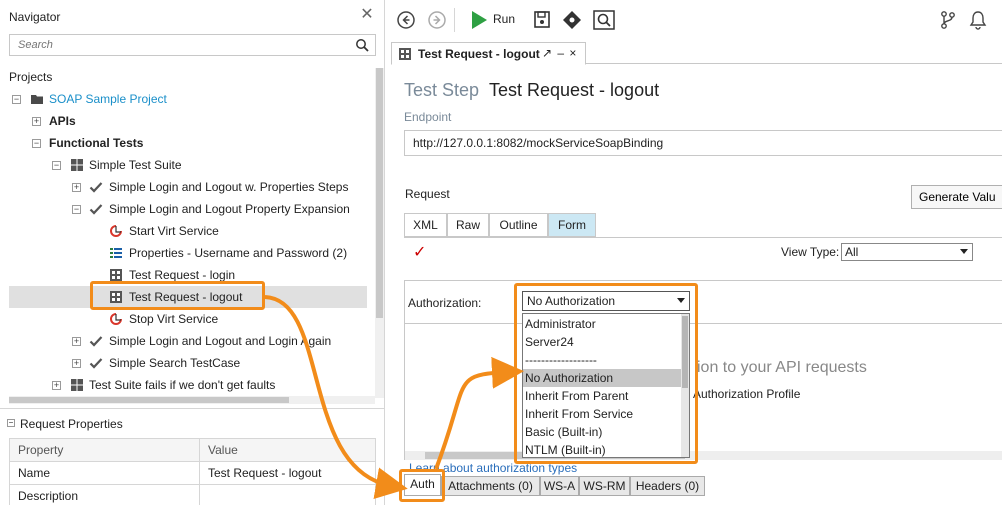 The width and height of the screenshot is (1002, 505). What do you see at coordinates (367, 15) in the screenshot?
I see `close-icon: ✕` at bounding box center [367, 15].